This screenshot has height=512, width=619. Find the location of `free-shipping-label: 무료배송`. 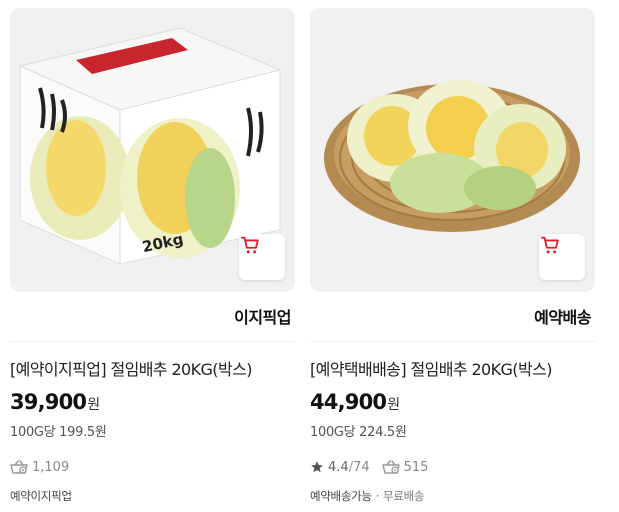

free-shipping-label: 무료배송 is located at coordinates (404, 496).